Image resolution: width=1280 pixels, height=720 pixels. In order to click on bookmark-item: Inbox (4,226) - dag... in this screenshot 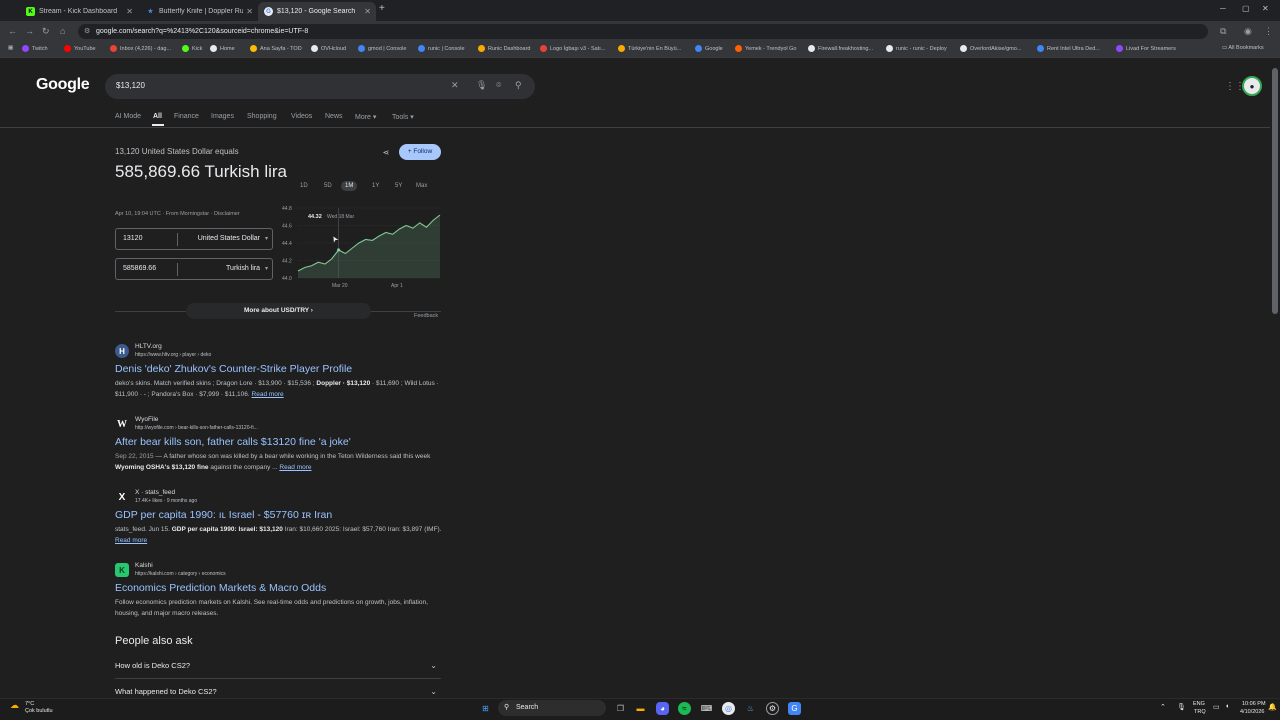, I will do `click(140, 48)`.